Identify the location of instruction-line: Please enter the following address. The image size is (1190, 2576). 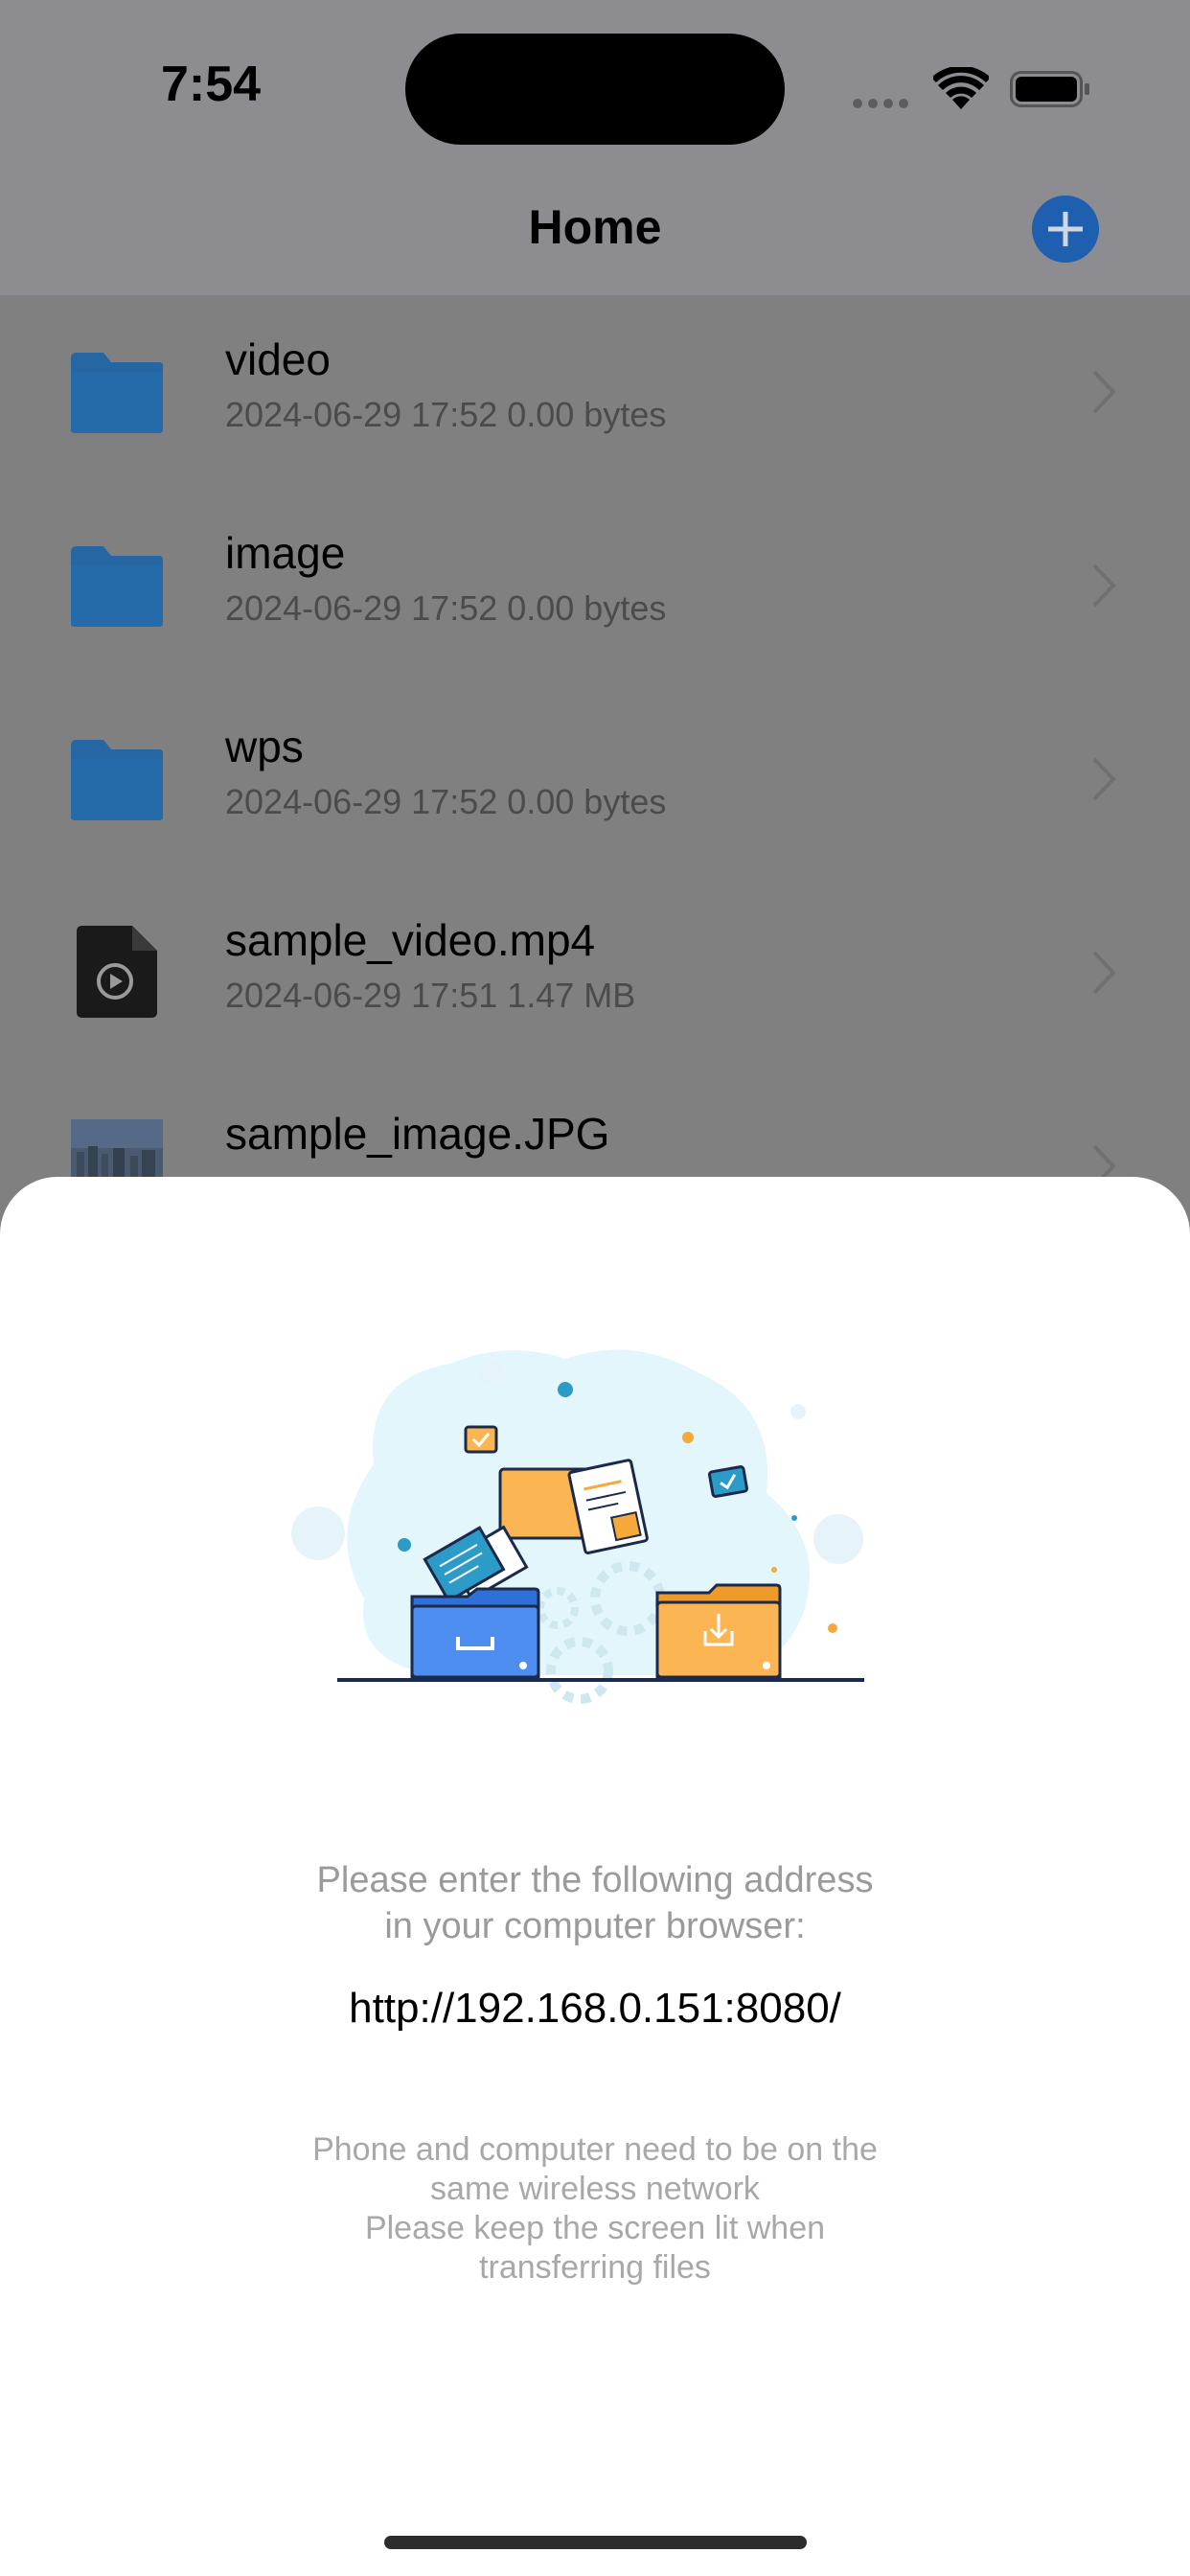
(595, 1880).